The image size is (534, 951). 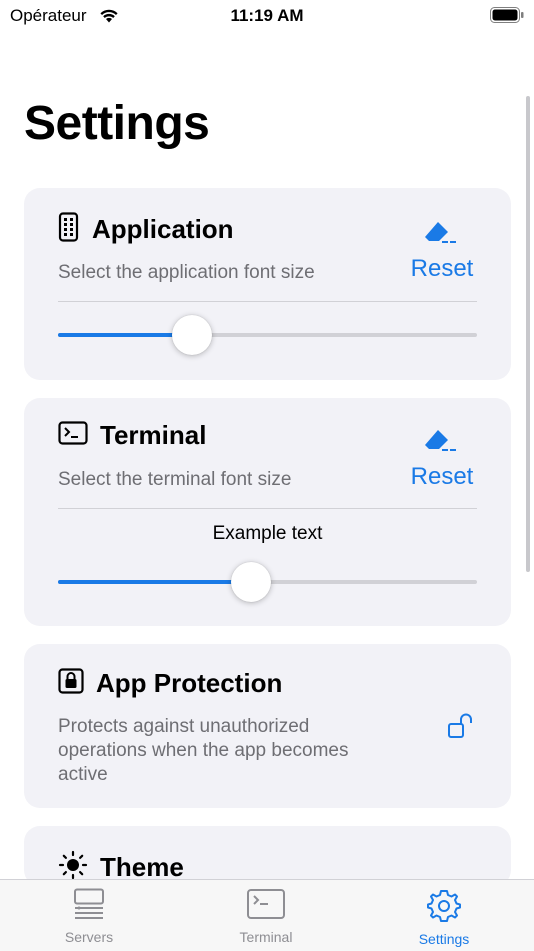 I want to click on unlock-toggle-button, so click(x=462, y=728).